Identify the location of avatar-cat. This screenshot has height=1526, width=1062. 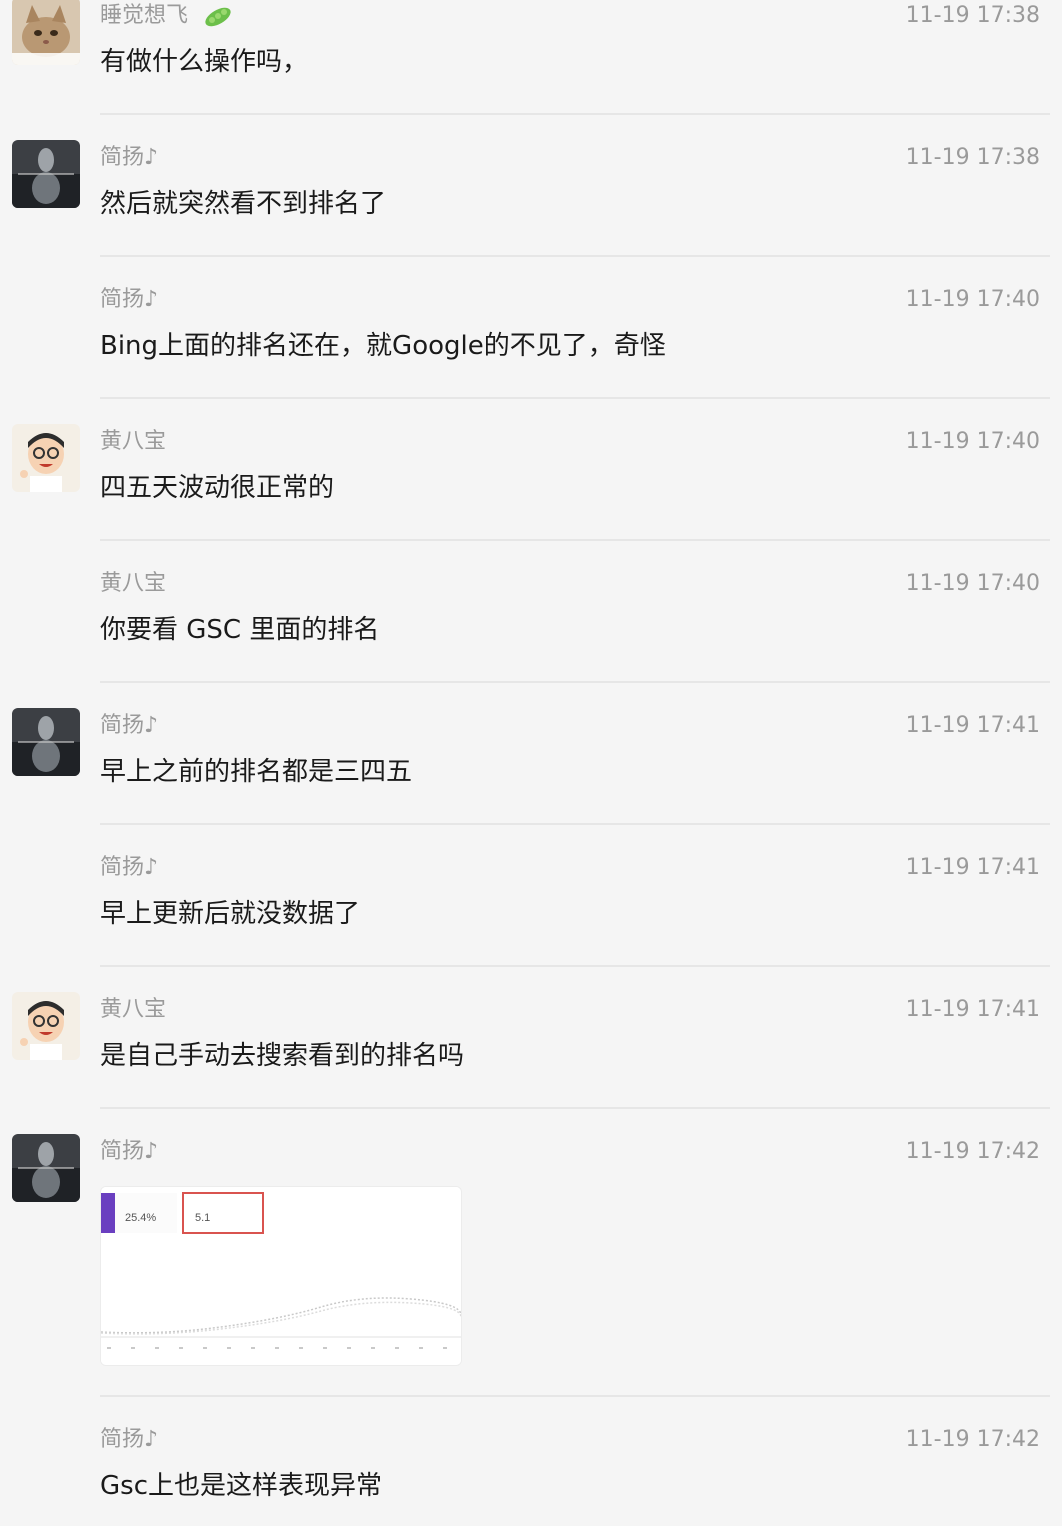
(46, 32).